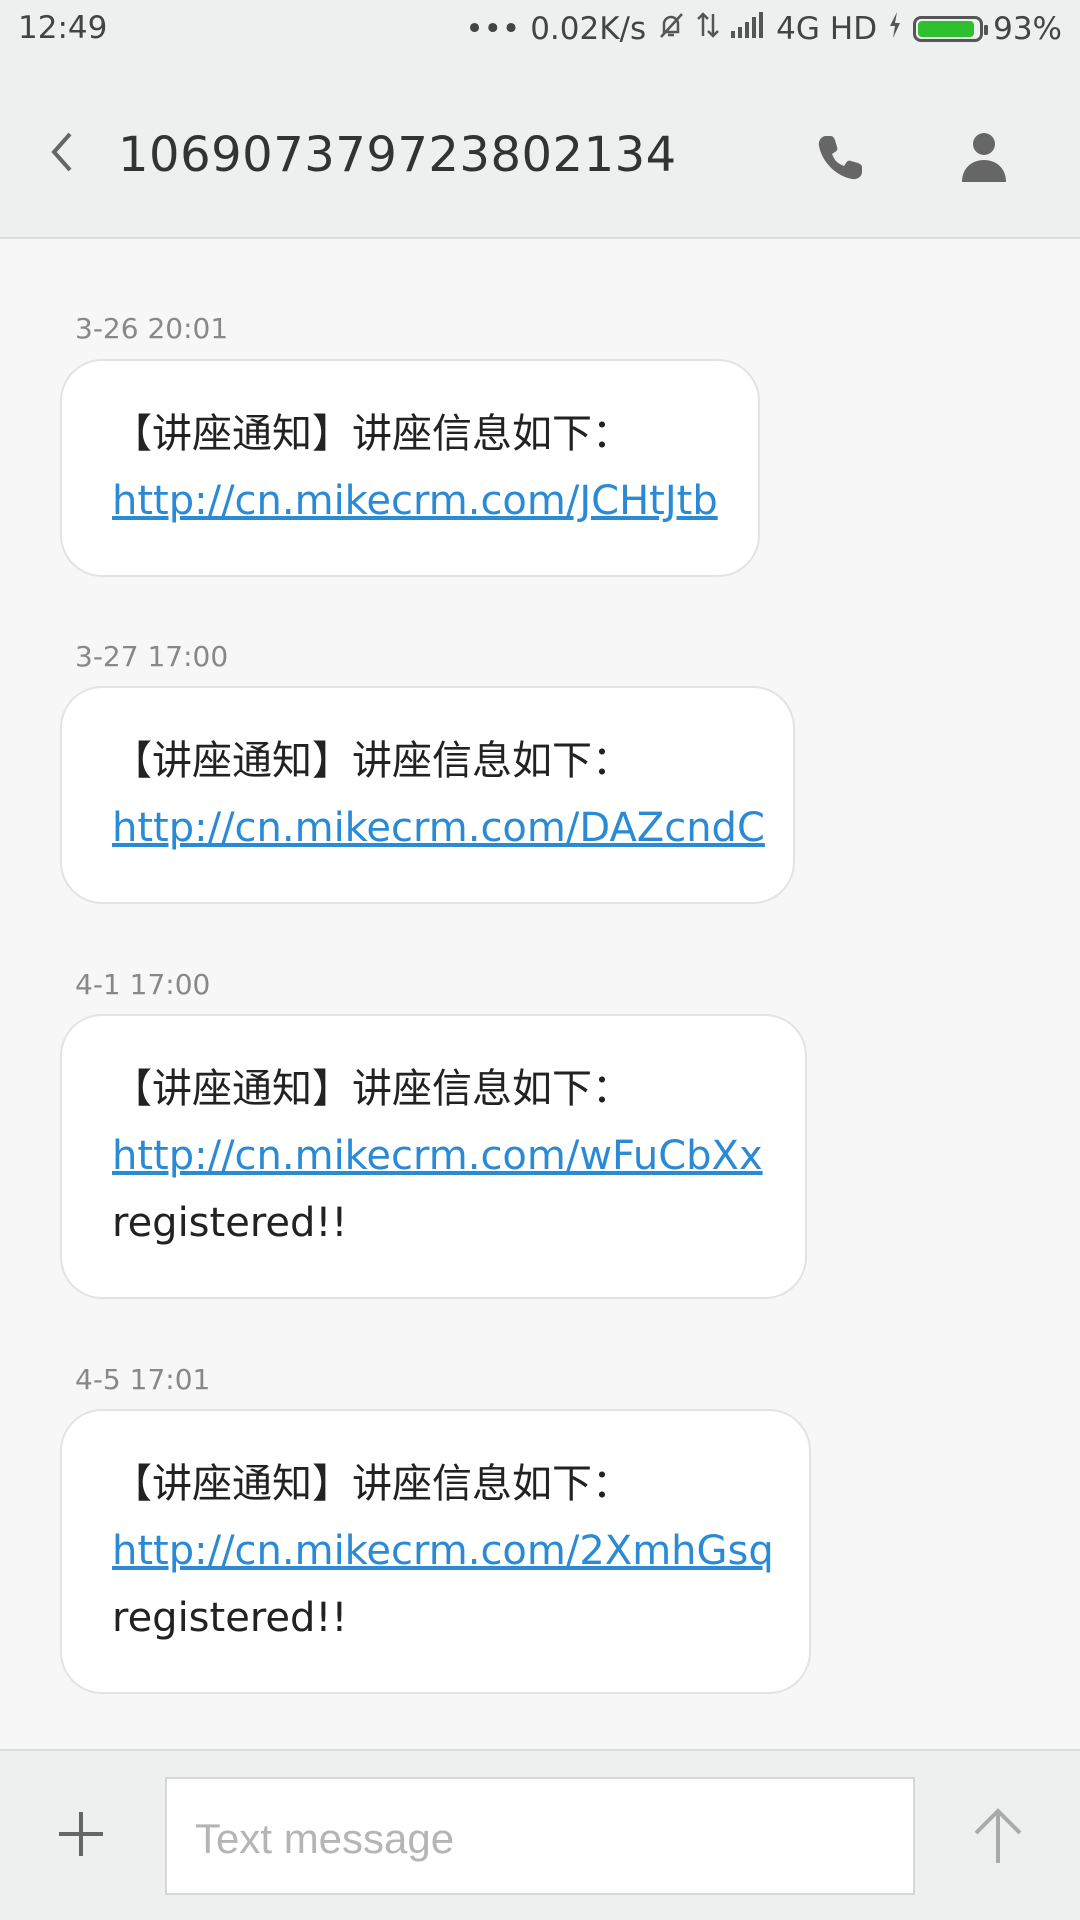 This screenshot has height=1920, width=1080. I want to click on network-type: 4G, so click(798, 29).